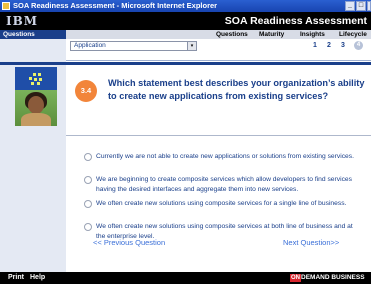 The height and width of the screenshot is (284, 371). Describe the element at coordinates (333, 277) in the screenshot. I see `on-demand-tagline: DEMAND BUSINESS` at that location.